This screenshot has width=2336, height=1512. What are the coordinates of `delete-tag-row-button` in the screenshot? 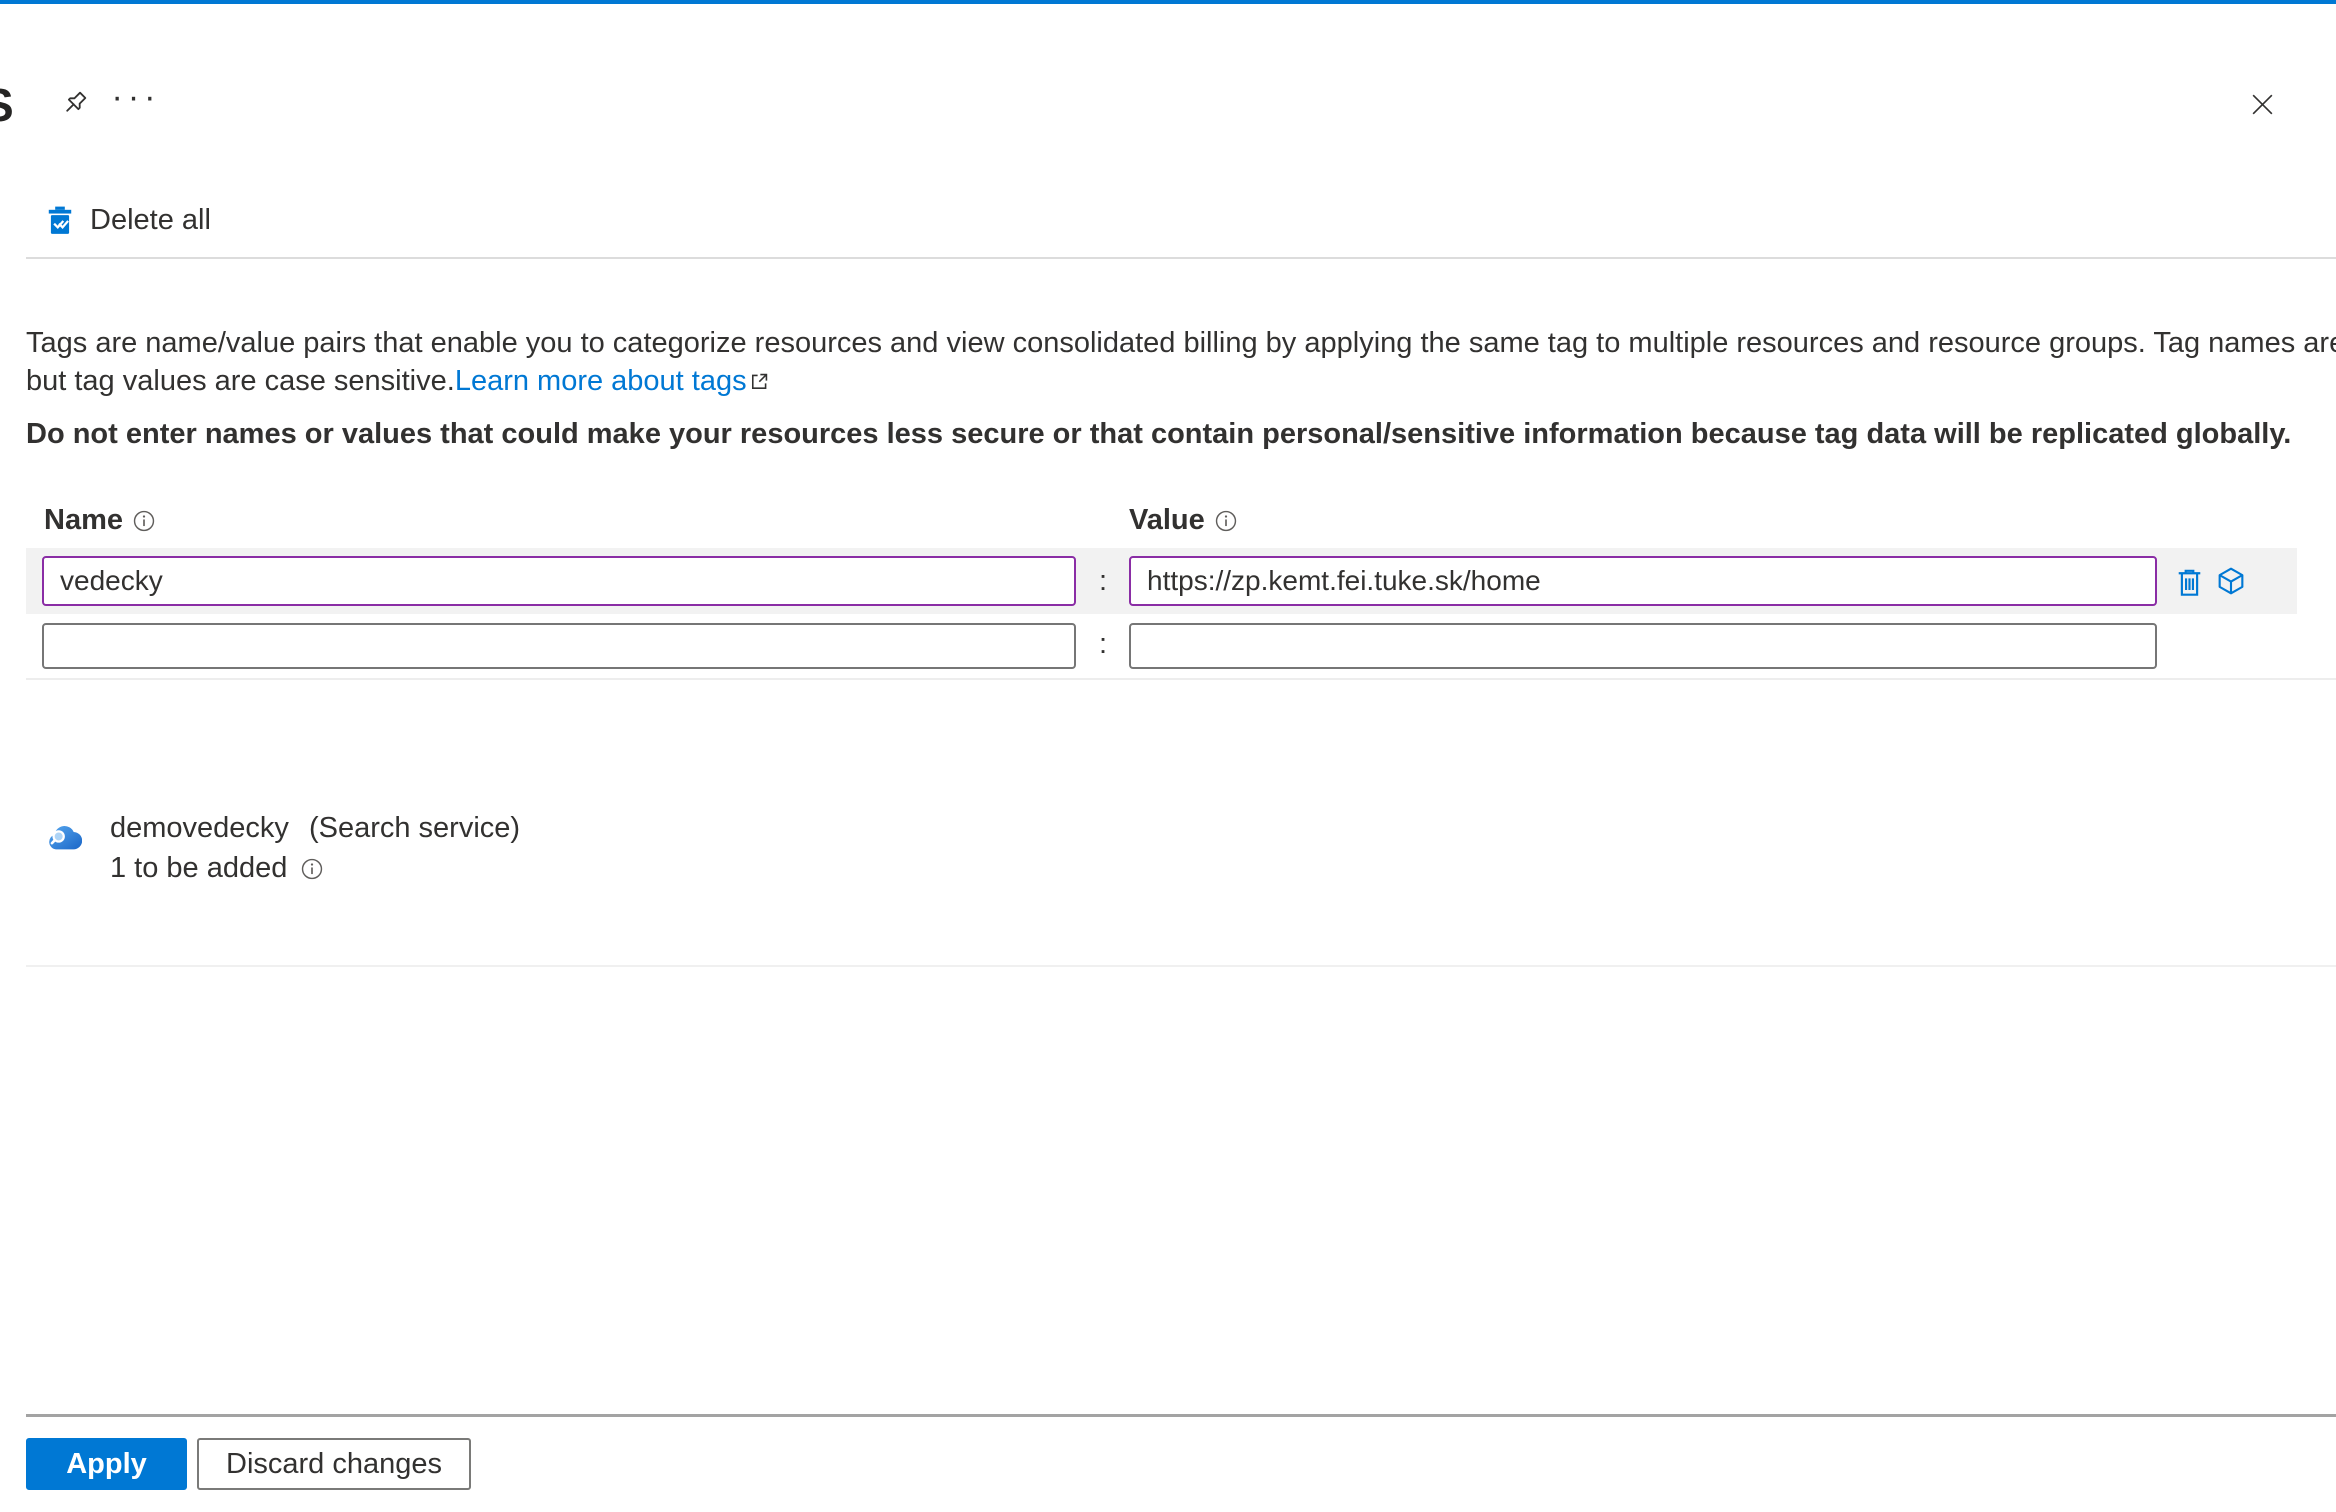 It's located at (2189, 581).